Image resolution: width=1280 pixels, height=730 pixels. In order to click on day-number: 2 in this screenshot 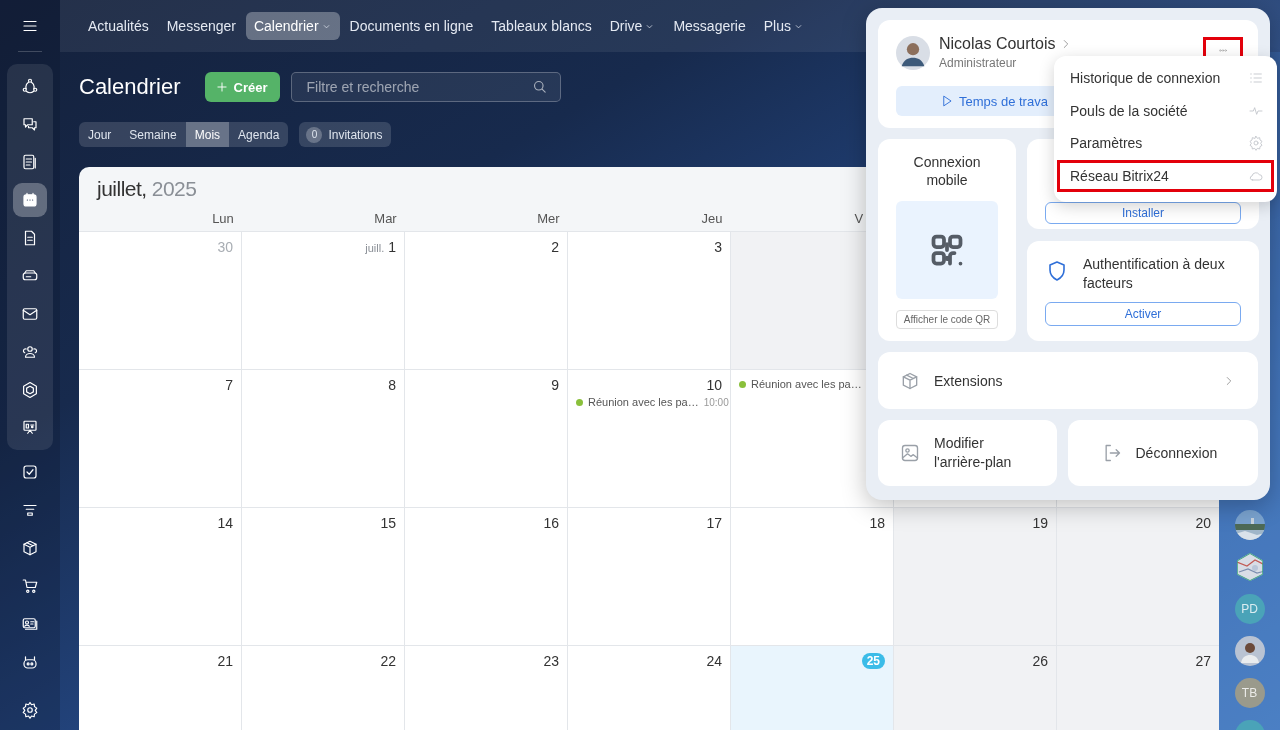, I will do `click(555, 247)`.